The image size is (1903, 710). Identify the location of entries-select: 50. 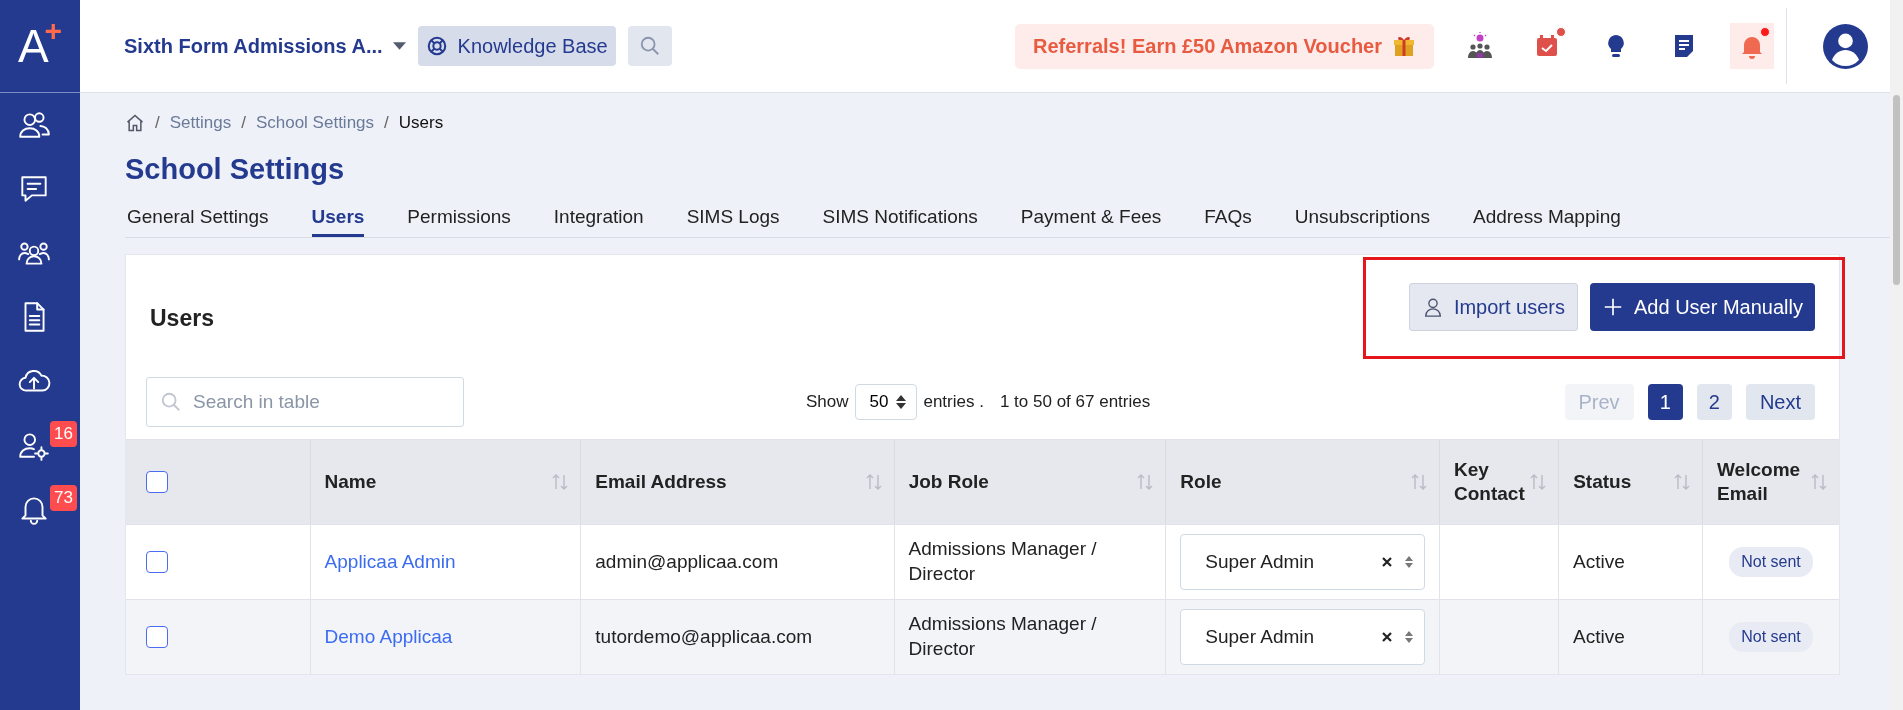
(886, 402).